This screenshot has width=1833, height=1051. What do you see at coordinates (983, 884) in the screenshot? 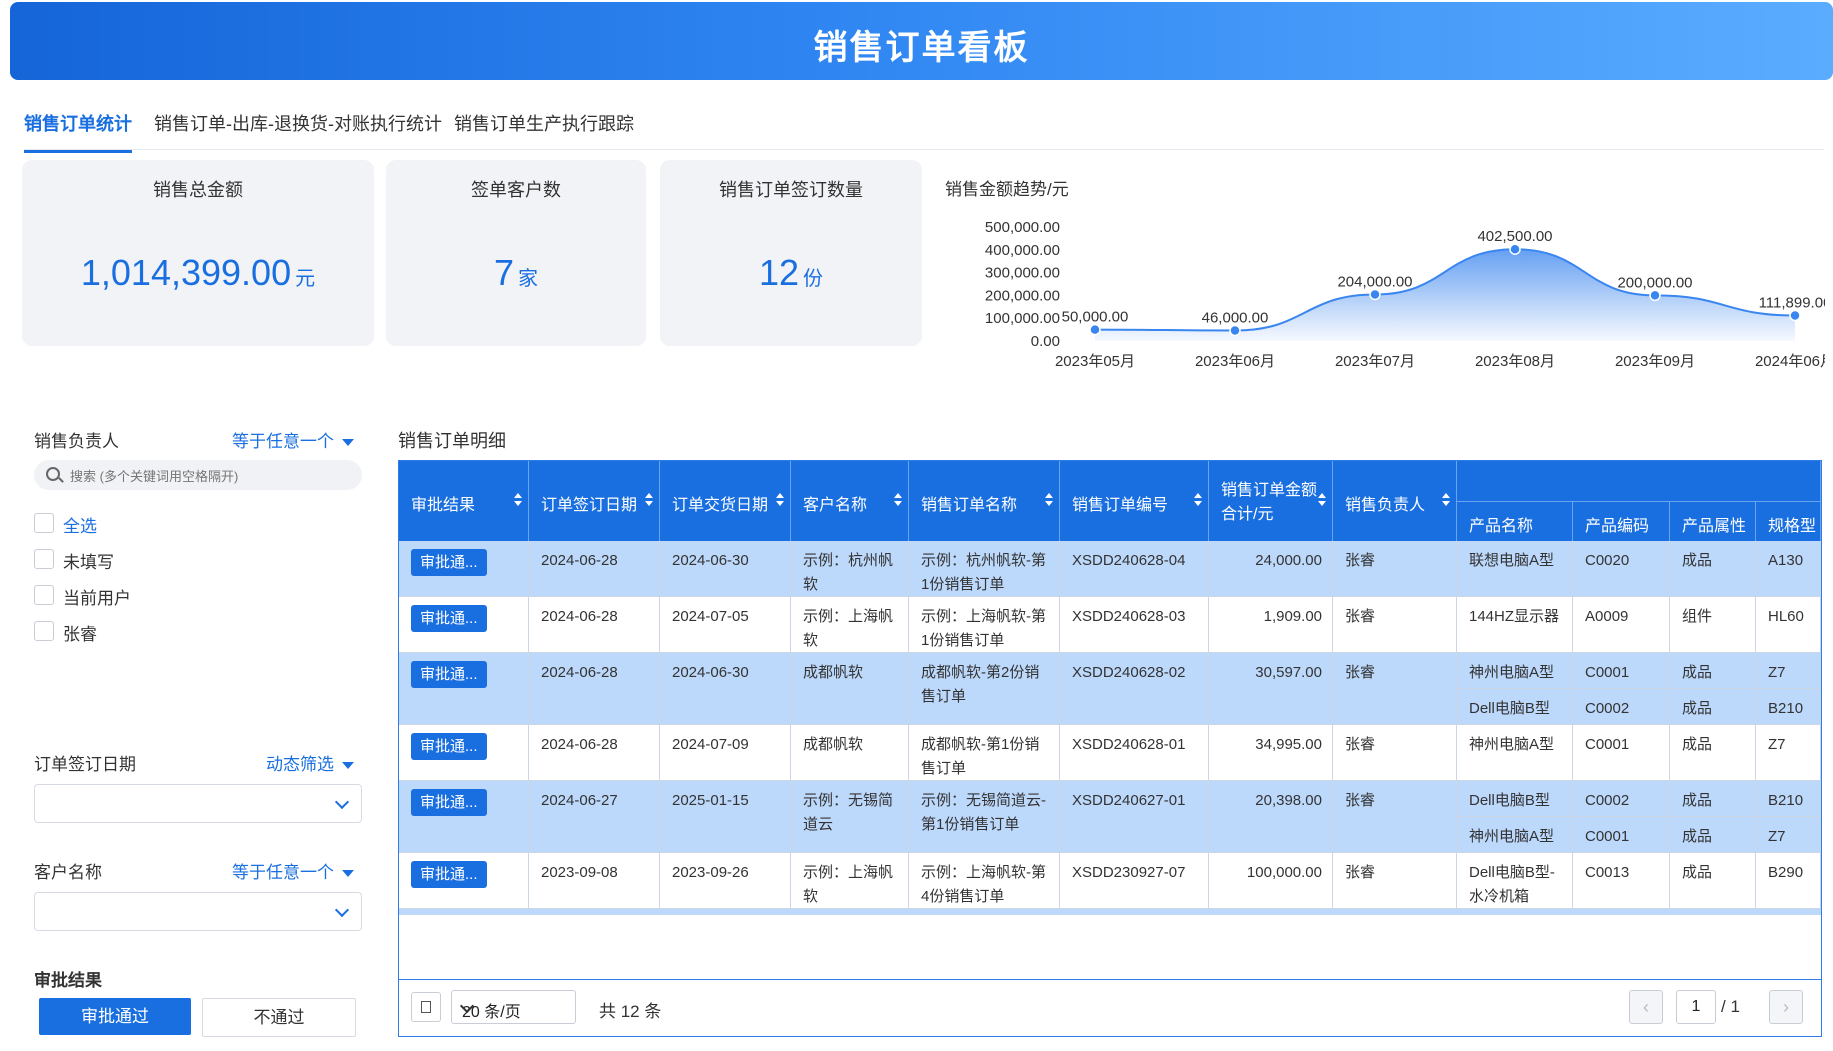
I see `cell-text: 示例：上海帆软-第4份销售订单` at bounding box center [983, 884].